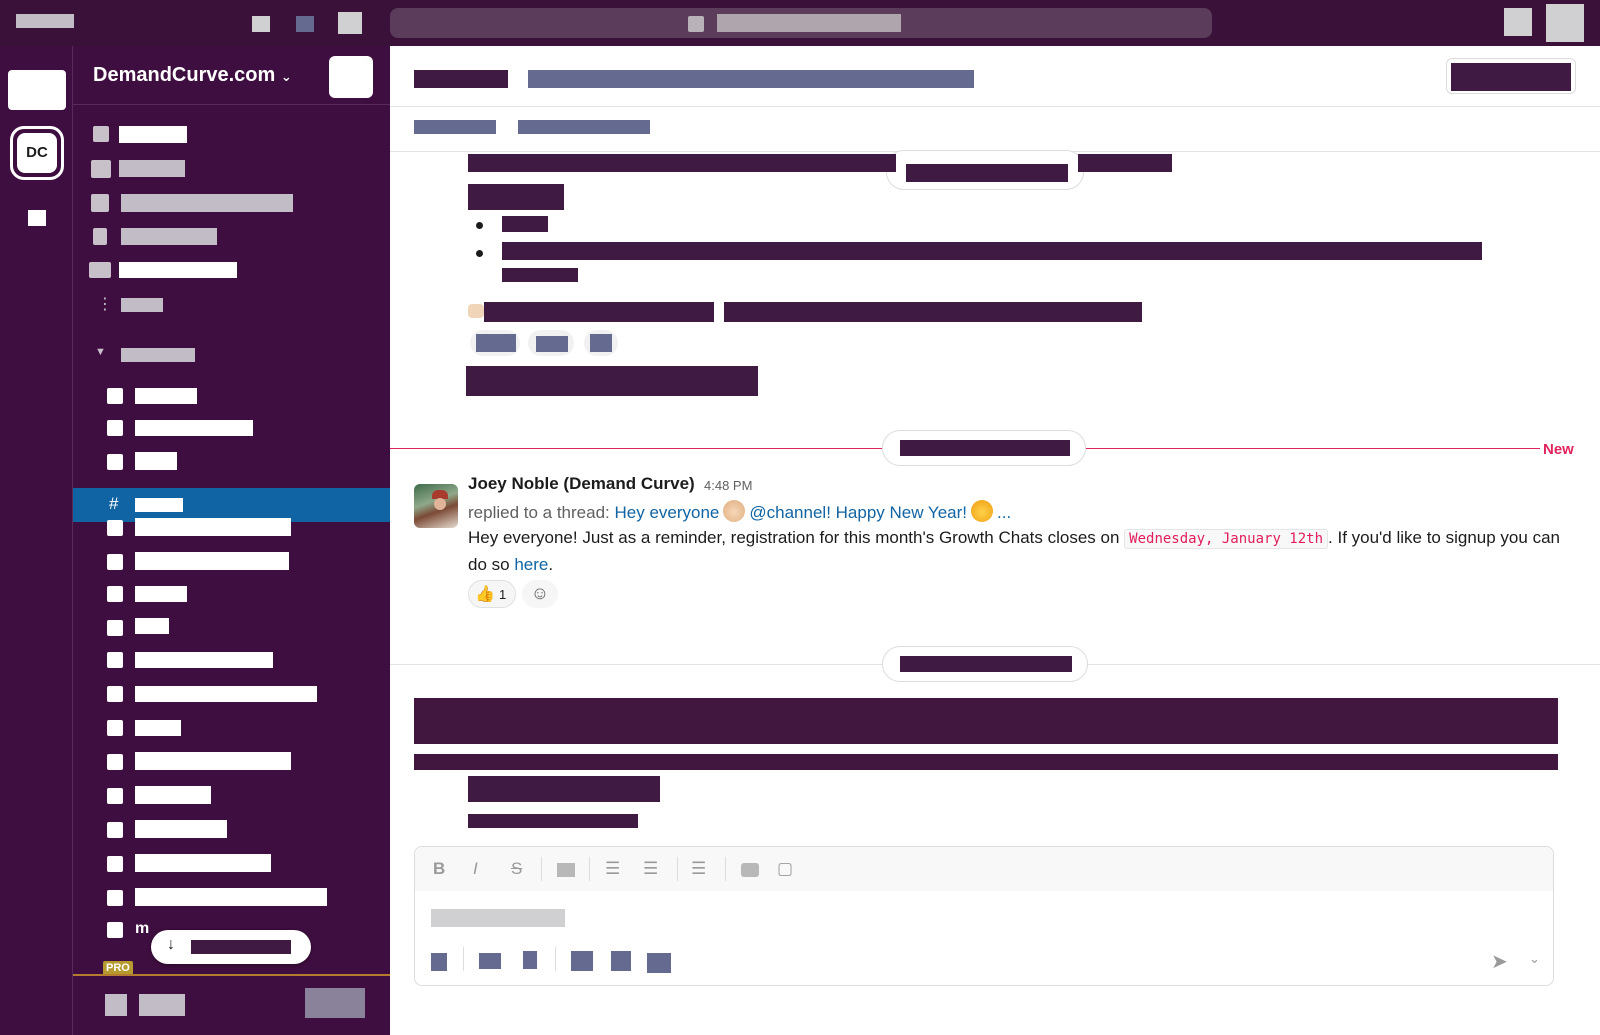 The image size is (1600, 1035). Describe the element at coordinates (305, 24) in the screenshot. I see `history-forward-icon` at that location.